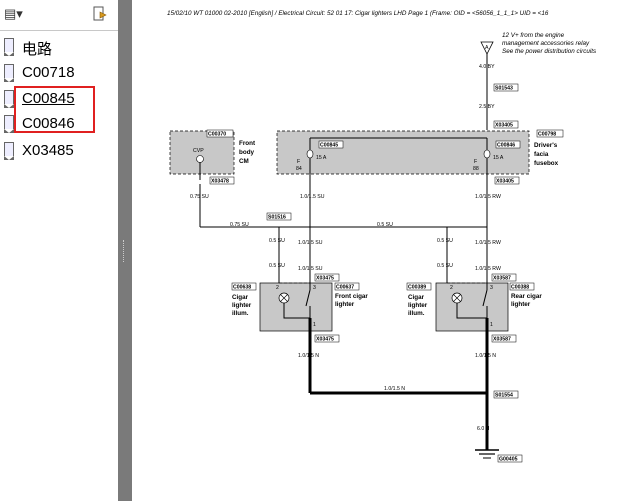 The width and height of the screenshot is (630, 501). I want to click on connector-label: C00846, so click(506, 146).